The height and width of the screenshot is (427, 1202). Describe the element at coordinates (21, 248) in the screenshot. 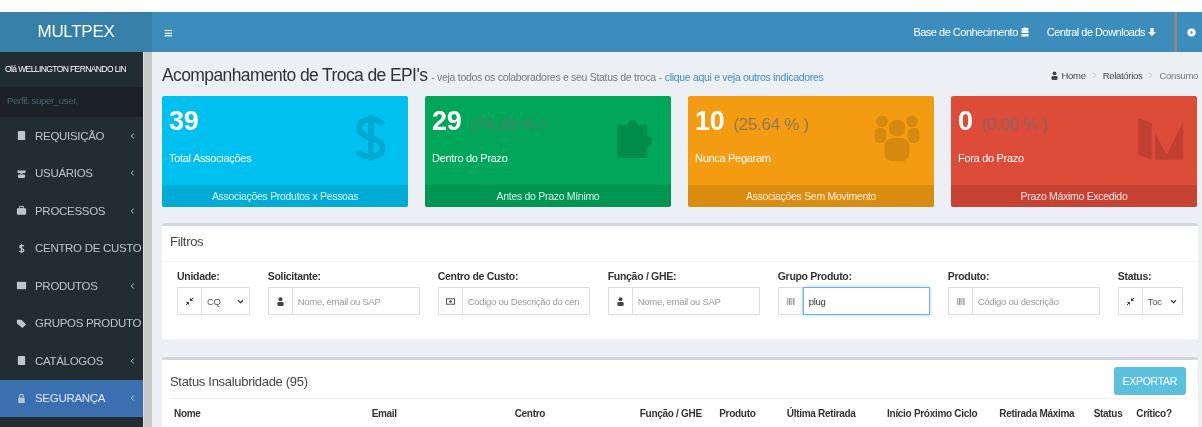

I see `dollar-icon` at that location.